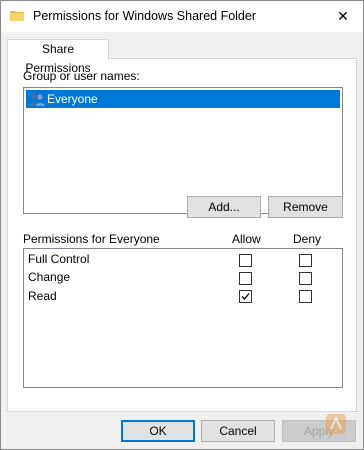 Image resolution: width=364 pixels, height=450 pixels. What do you see at coordinates (305, 278) in the screenshot?
I see `change-deny-checkbox` at bounding box center [305, 278].